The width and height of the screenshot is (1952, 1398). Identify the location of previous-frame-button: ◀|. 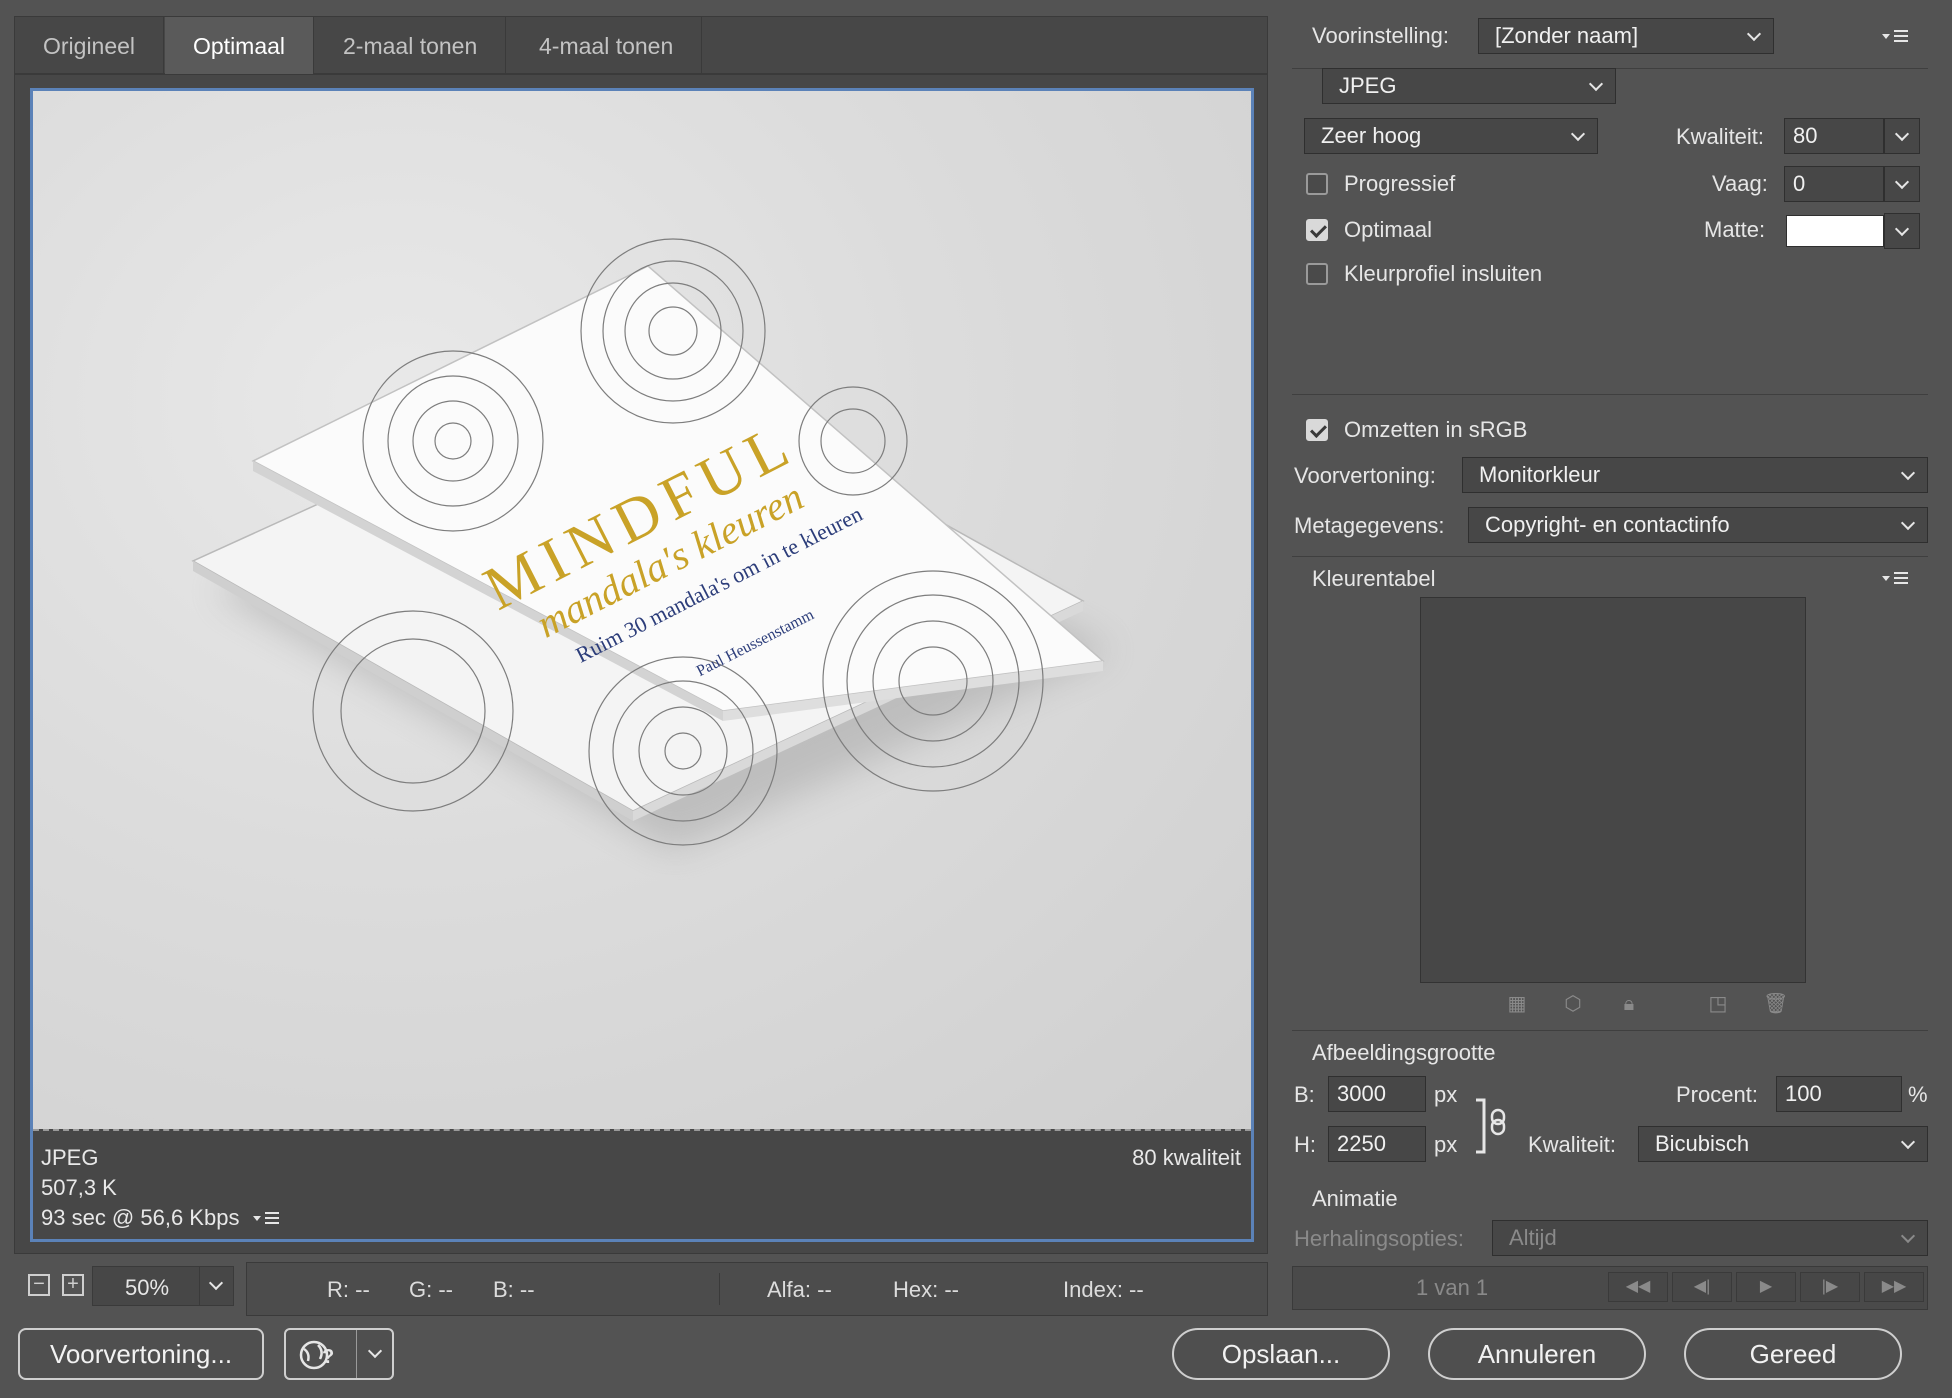
(1702, 1287).